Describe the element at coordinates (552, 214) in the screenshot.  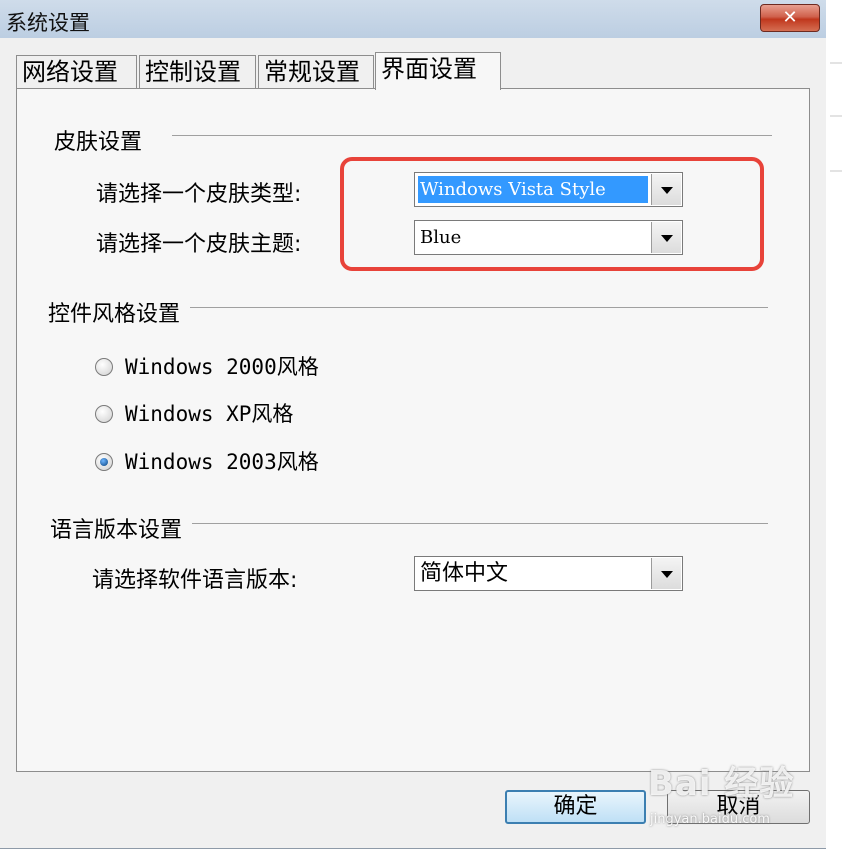
I see `highlight-box` at that location.